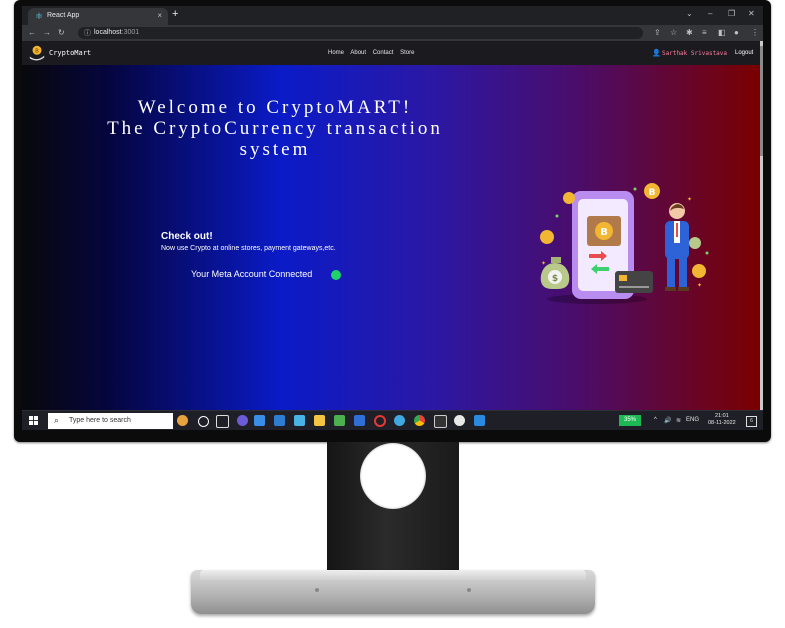  Describe the element at coordinates (722, 32) in the screenshot. I see `side-panel-icon: ◧` at that location.